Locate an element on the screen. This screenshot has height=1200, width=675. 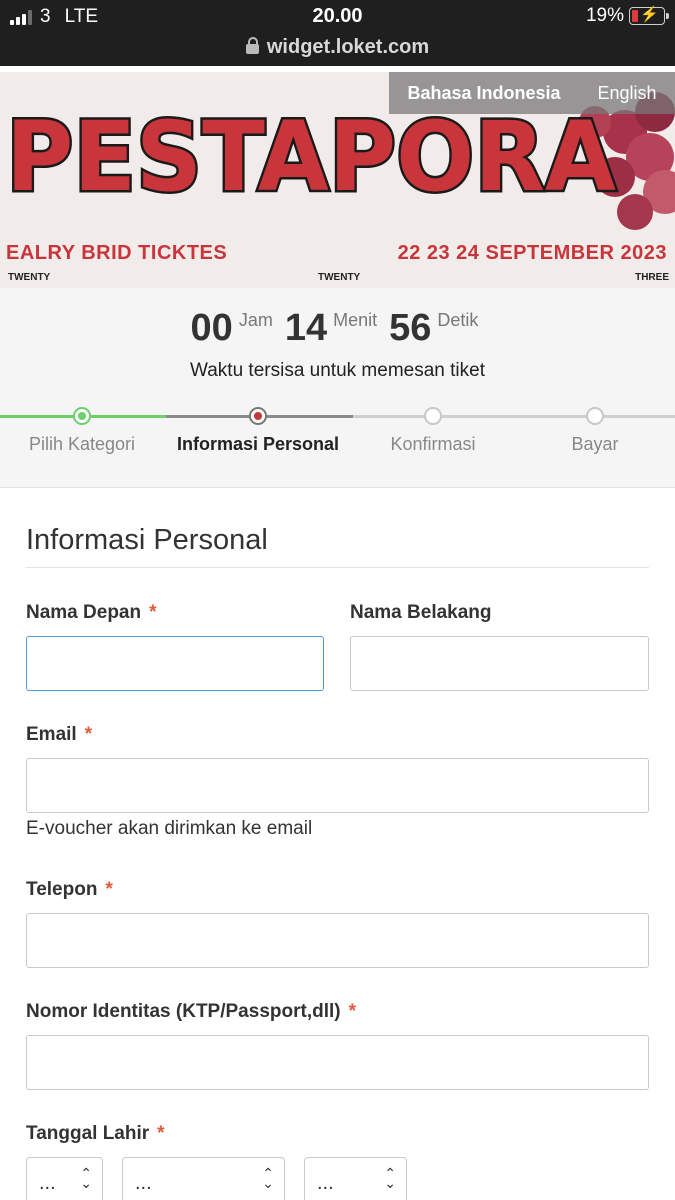
url-text: widget.loket.com is located at coordinates (348, 47).